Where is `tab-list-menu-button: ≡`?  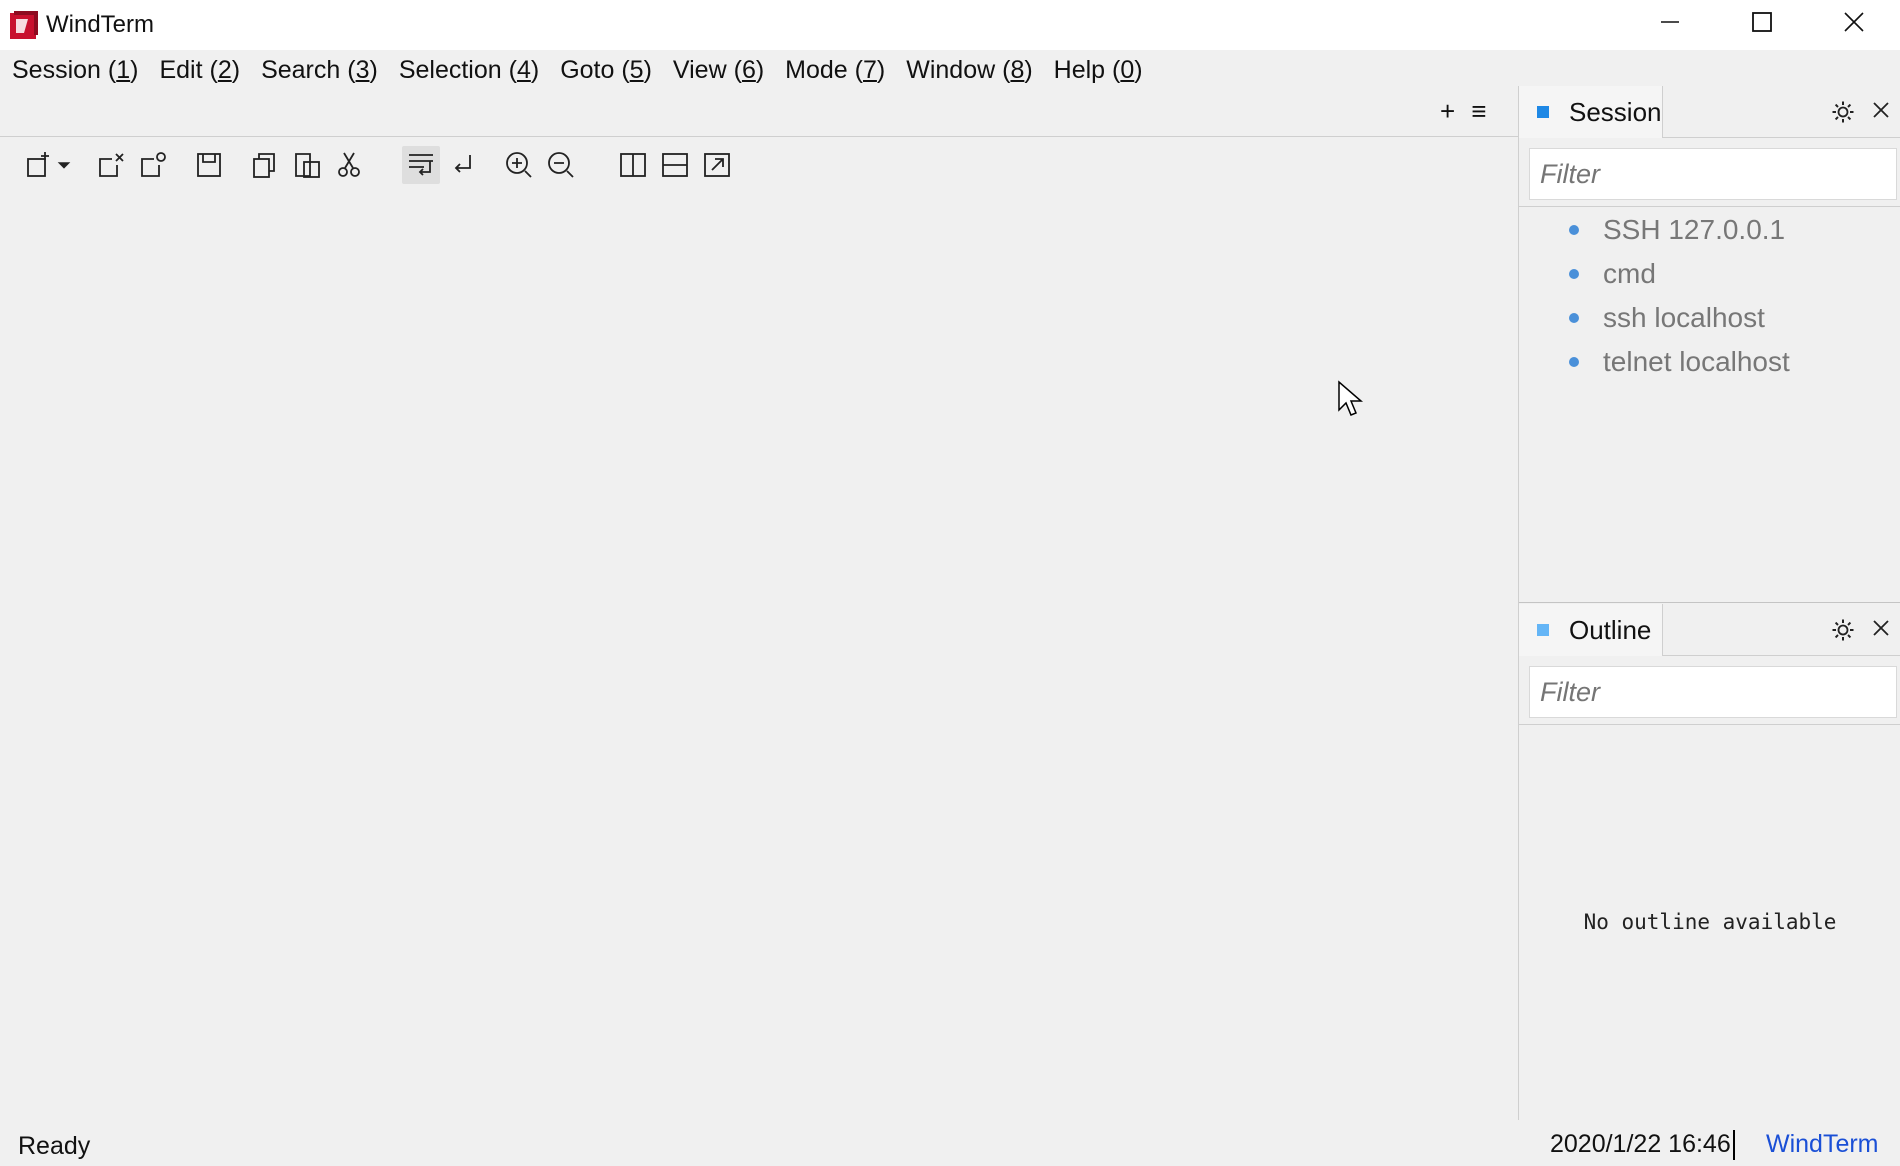 tab-list-menu-button: ≡ is located at coordinates (1478, 111).